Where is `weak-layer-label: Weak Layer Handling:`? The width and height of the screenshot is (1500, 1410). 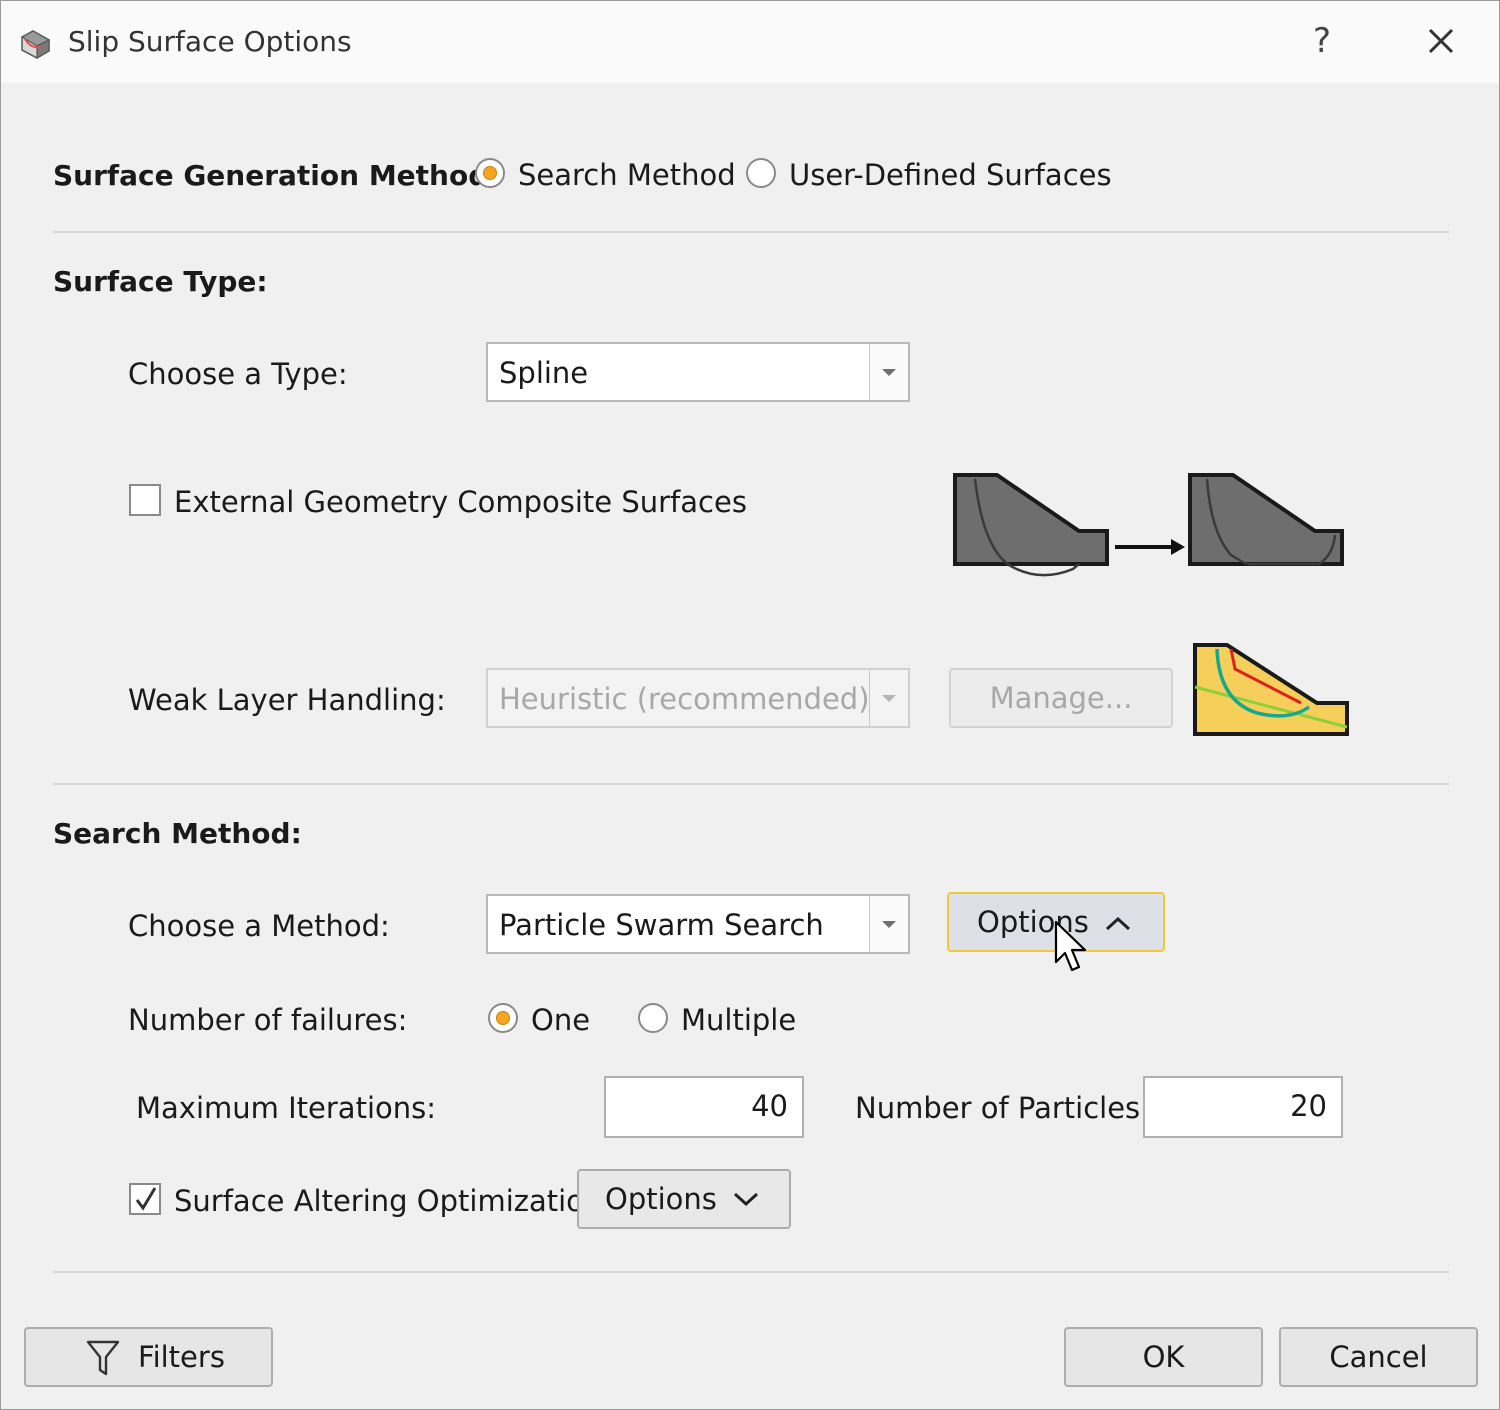 weak-layer-label: Weak Layer Handling: is located at coordinates (287, 700).